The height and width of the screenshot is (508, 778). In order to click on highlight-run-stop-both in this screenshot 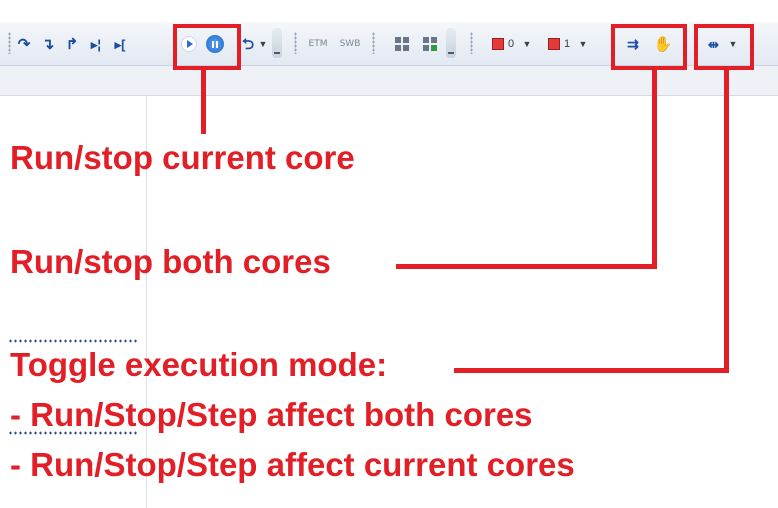, I will do `click(649, 47)`.